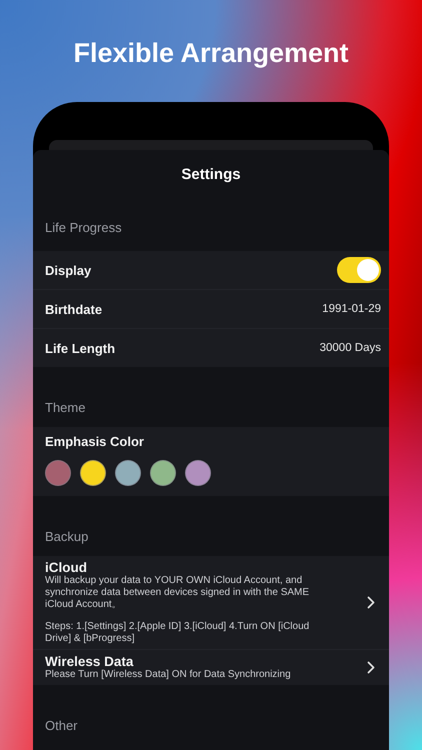 The image size is (422, 750). What do you see at coordinates (68, 270) in the screenshot?
I see `row-label: Display` at bounding box center [68, 270].